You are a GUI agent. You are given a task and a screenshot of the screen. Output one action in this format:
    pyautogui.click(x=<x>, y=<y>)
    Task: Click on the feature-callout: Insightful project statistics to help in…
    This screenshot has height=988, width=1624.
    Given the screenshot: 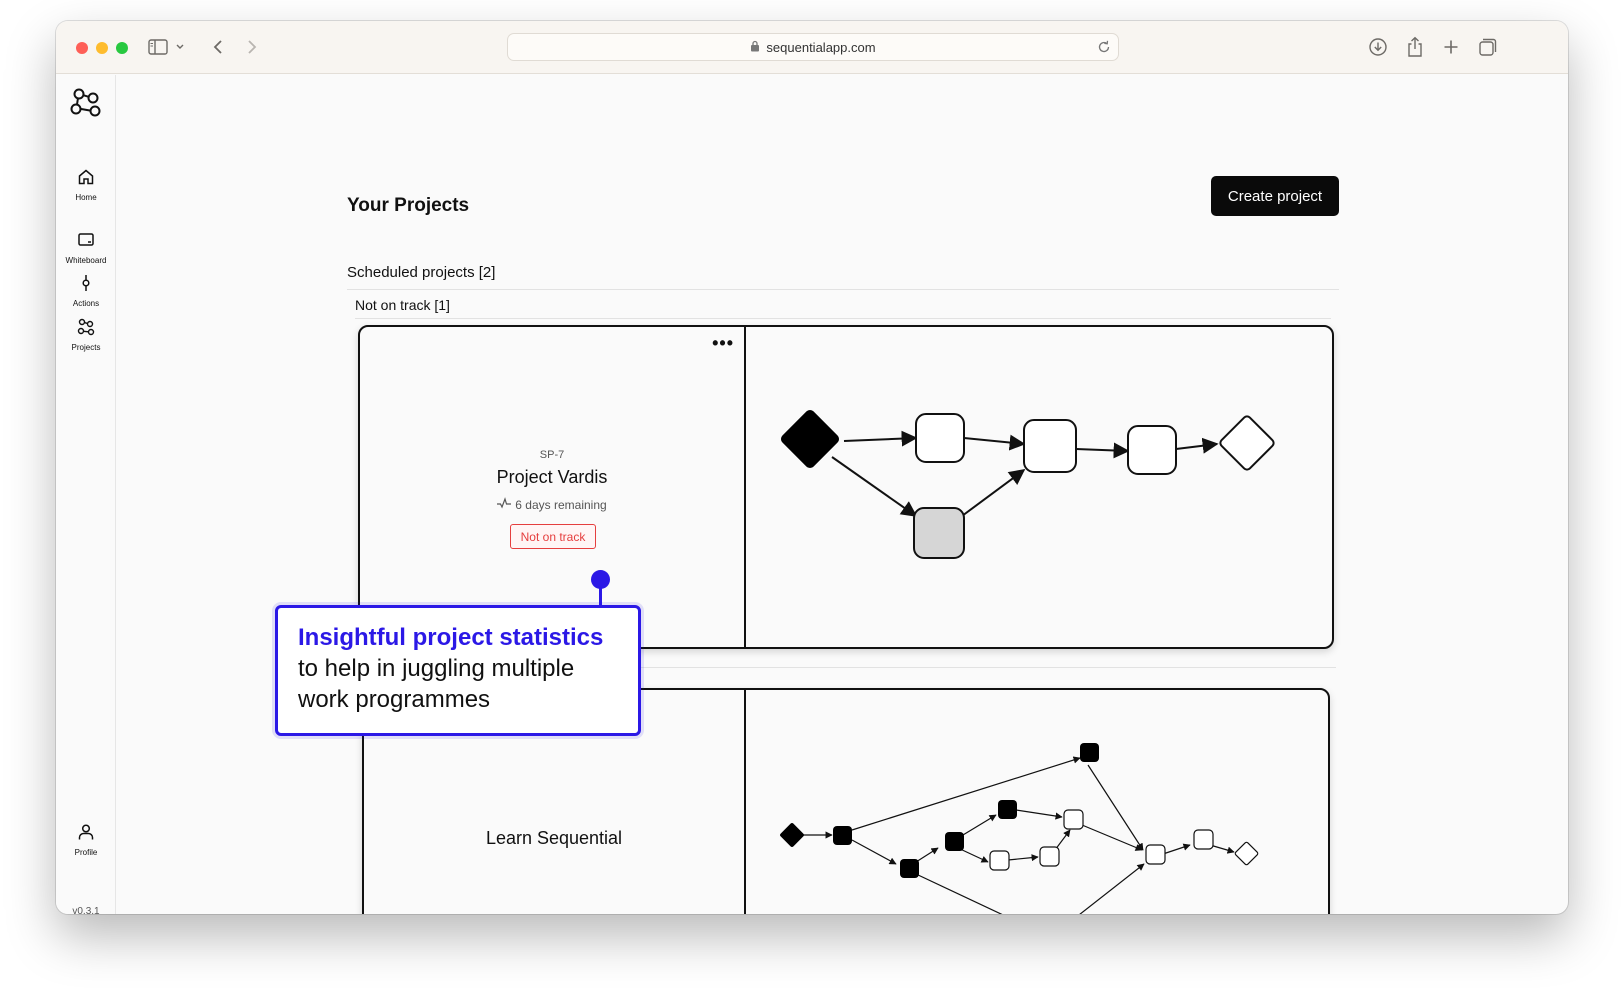 What is the action you would take?
    pyautogui.click(x=458, y=670)
    